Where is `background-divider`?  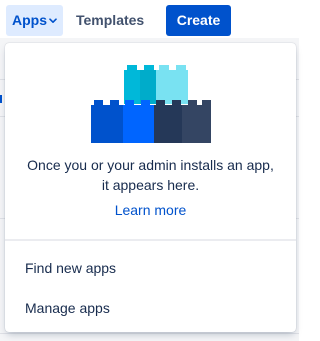
background-divider is located at coordinates (149, 333).